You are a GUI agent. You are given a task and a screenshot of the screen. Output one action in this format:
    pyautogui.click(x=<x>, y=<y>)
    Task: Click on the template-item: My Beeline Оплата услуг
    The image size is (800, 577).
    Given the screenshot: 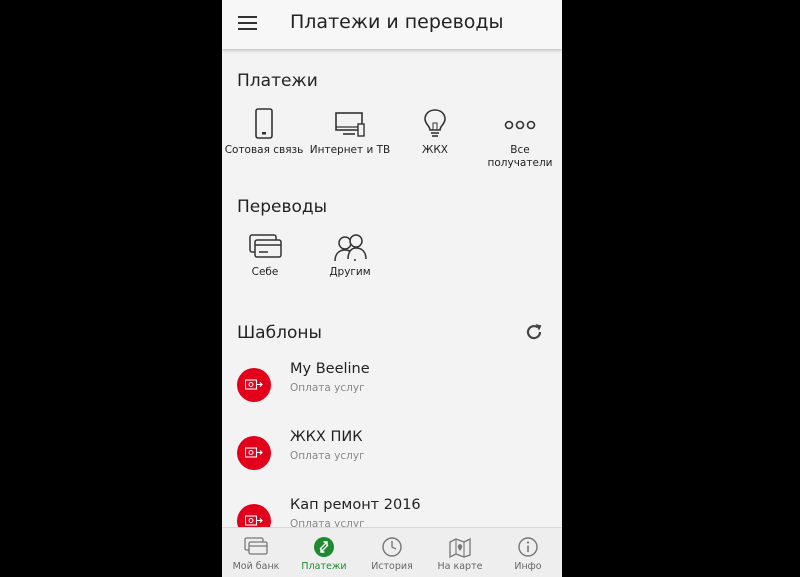 What is the action you would take?
    pyautogui.click(x=392, y=395)
    